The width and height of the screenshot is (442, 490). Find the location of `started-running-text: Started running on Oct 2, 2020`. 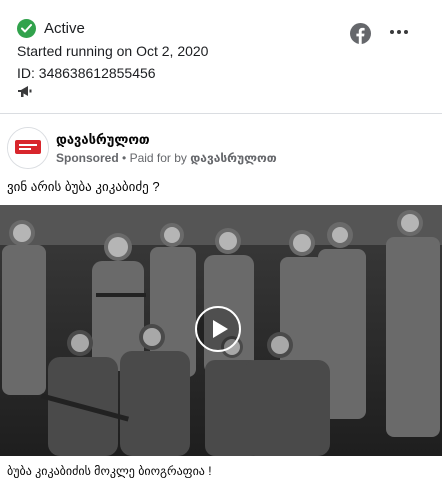

started-running-text: Started running on Oct 2, 2020 is located at coordinates (113, 51).